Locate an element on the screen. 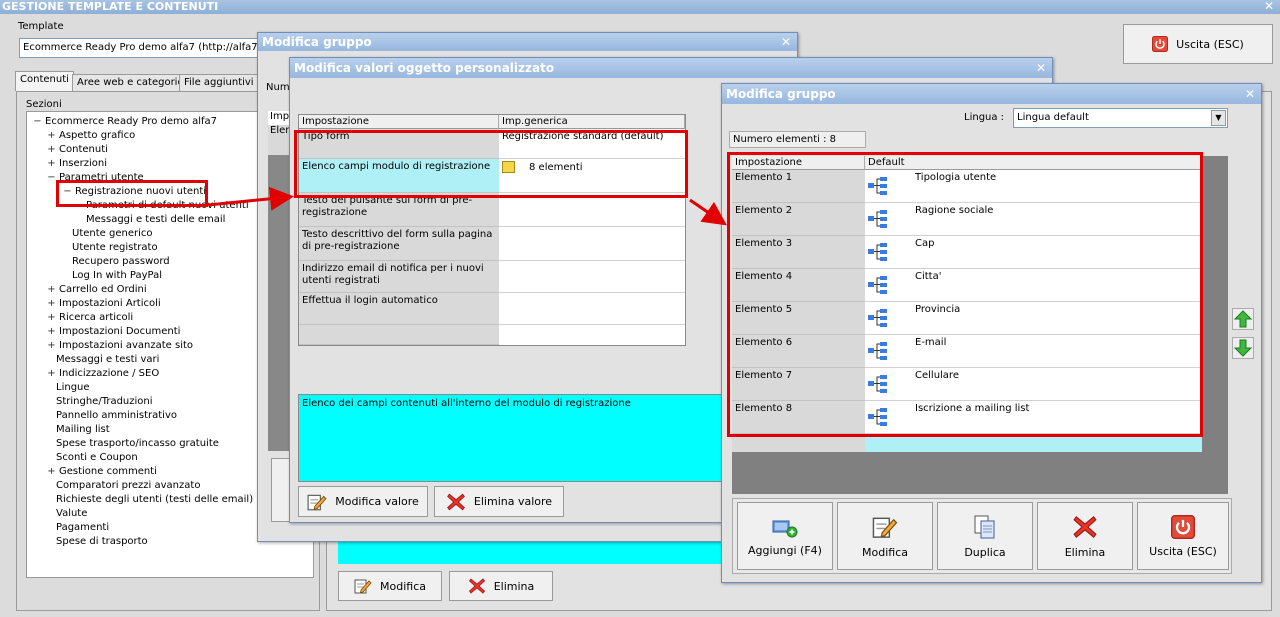 The width and height of the screenshot is (1280, 617). arrow-tree-to-values is located at coordinates (250, 198).